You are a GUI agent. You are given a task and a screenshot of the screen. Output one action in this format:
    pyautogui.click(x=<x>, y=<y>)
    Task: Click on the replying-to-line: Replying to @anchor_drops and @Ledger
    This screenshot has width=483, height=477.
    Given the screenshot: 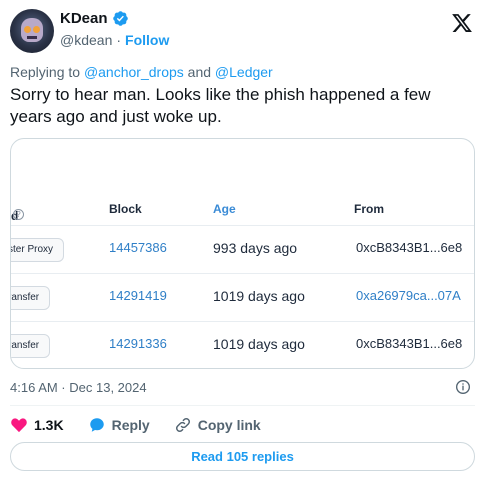 What is the action you would take?
    pyautogui.click(x=141, y=72)
    